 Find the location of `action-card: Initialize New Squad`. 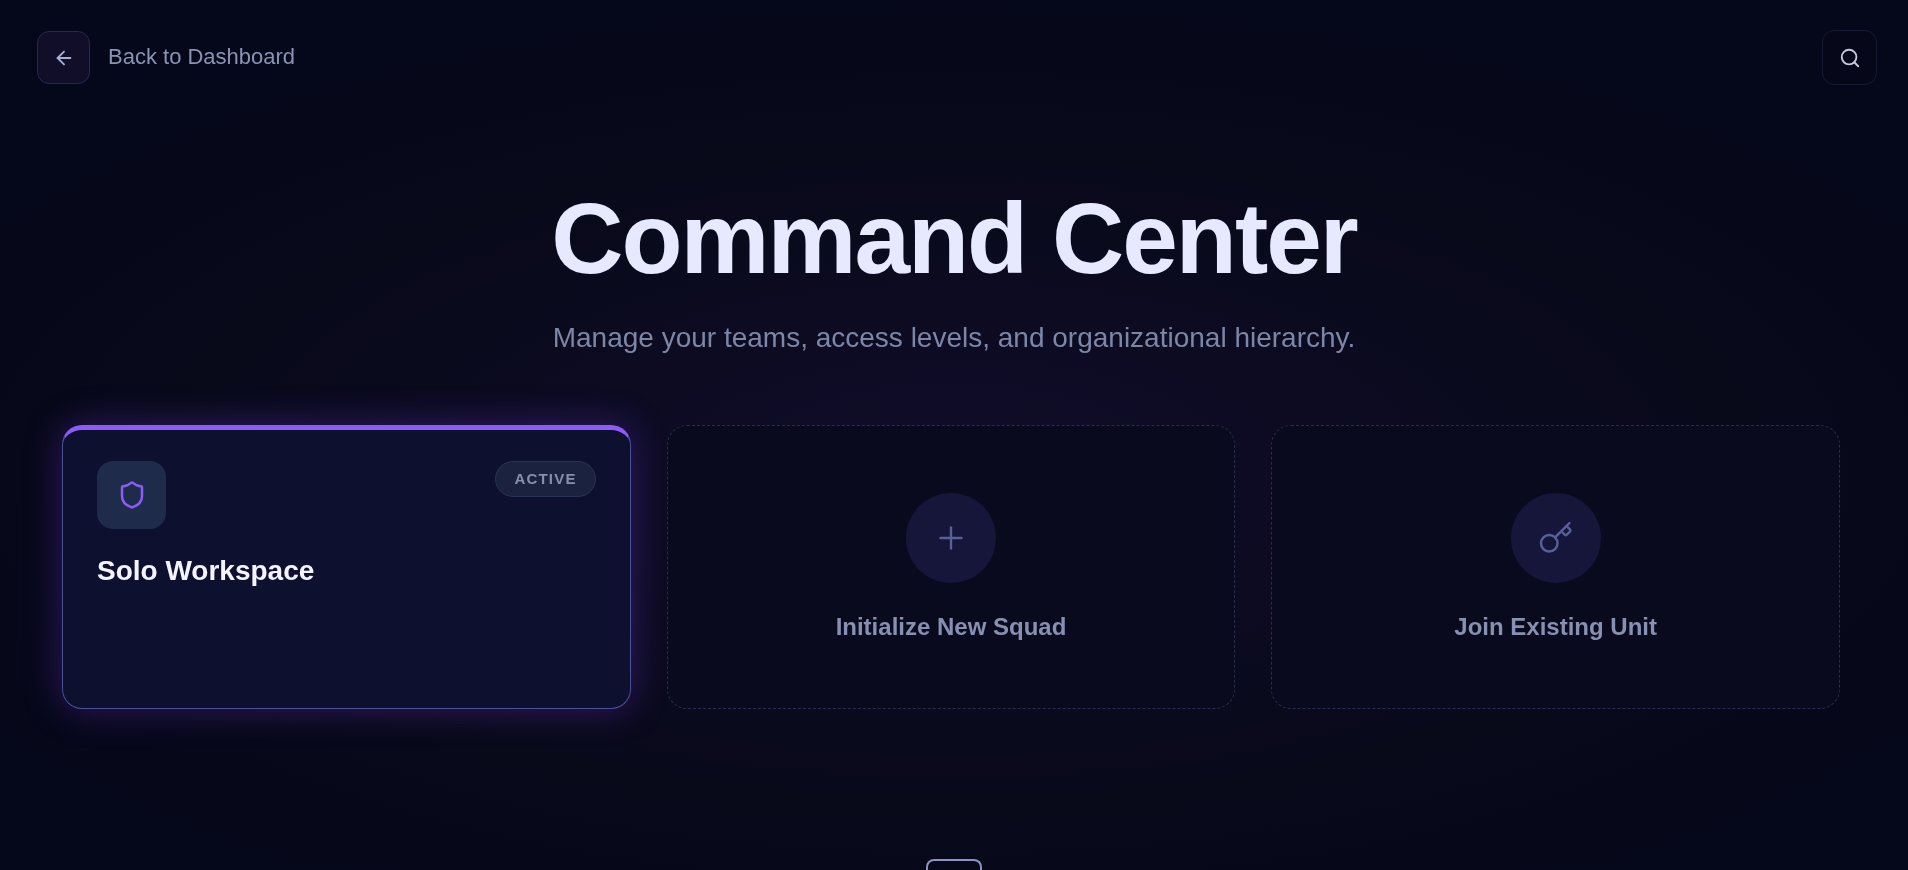

action-card: Initialize New Squad is located at coordinates (951, 567).